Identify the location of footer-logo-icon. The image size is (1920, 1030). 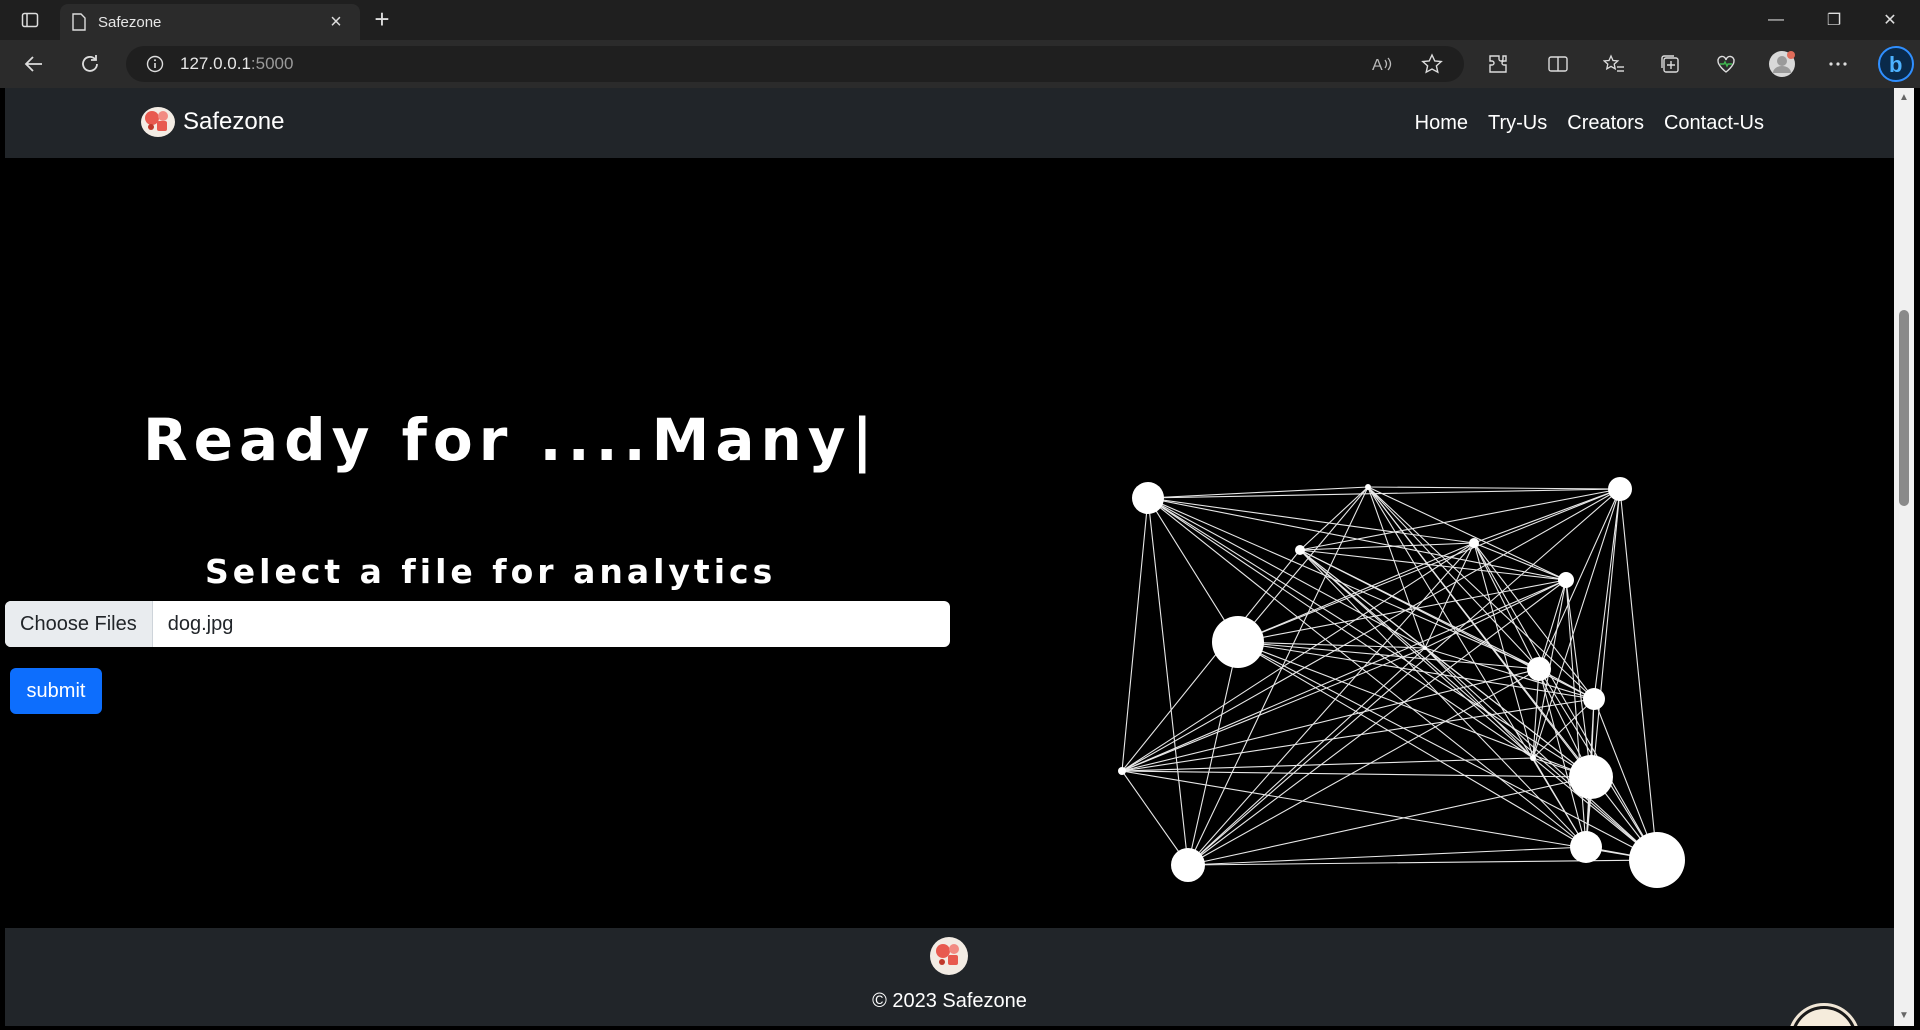
(949, 956).